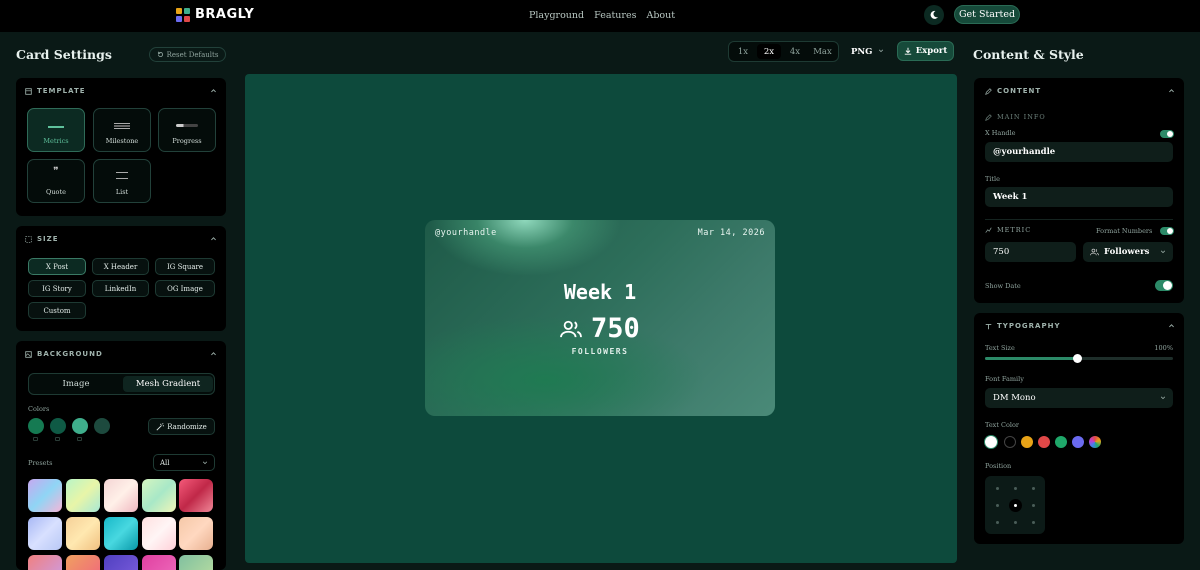 This screenshot has width=1200, height=570. I want to click on logo-icon, so click(183, 14).